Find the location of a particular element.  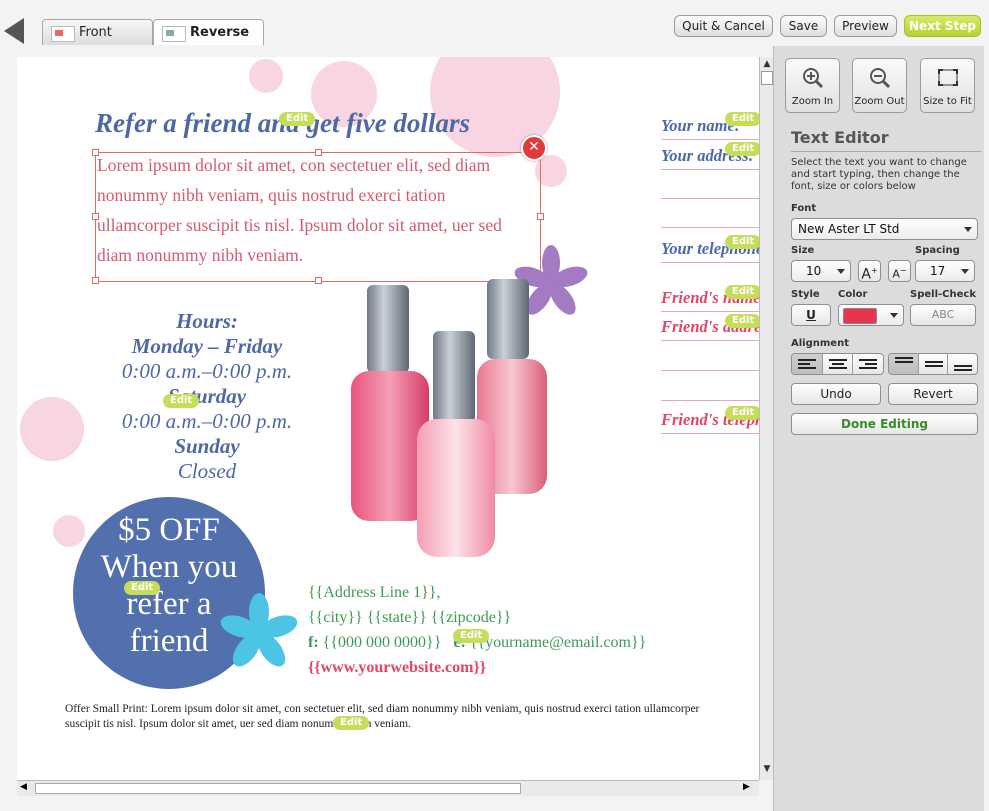

decrease-size-button: A− is located at coordinates (899, 271).